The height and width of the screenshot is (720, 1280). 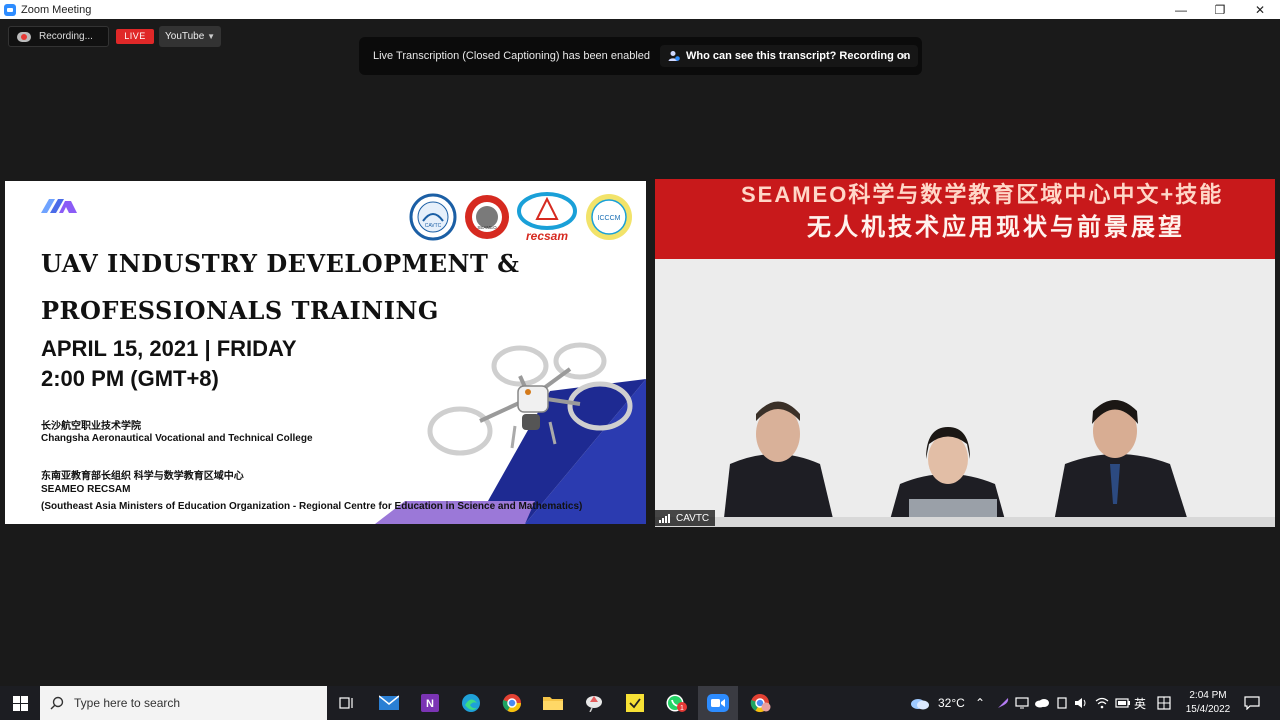 I want to click on clock-time: 2:04 PM, so click(x=1208, y=695).